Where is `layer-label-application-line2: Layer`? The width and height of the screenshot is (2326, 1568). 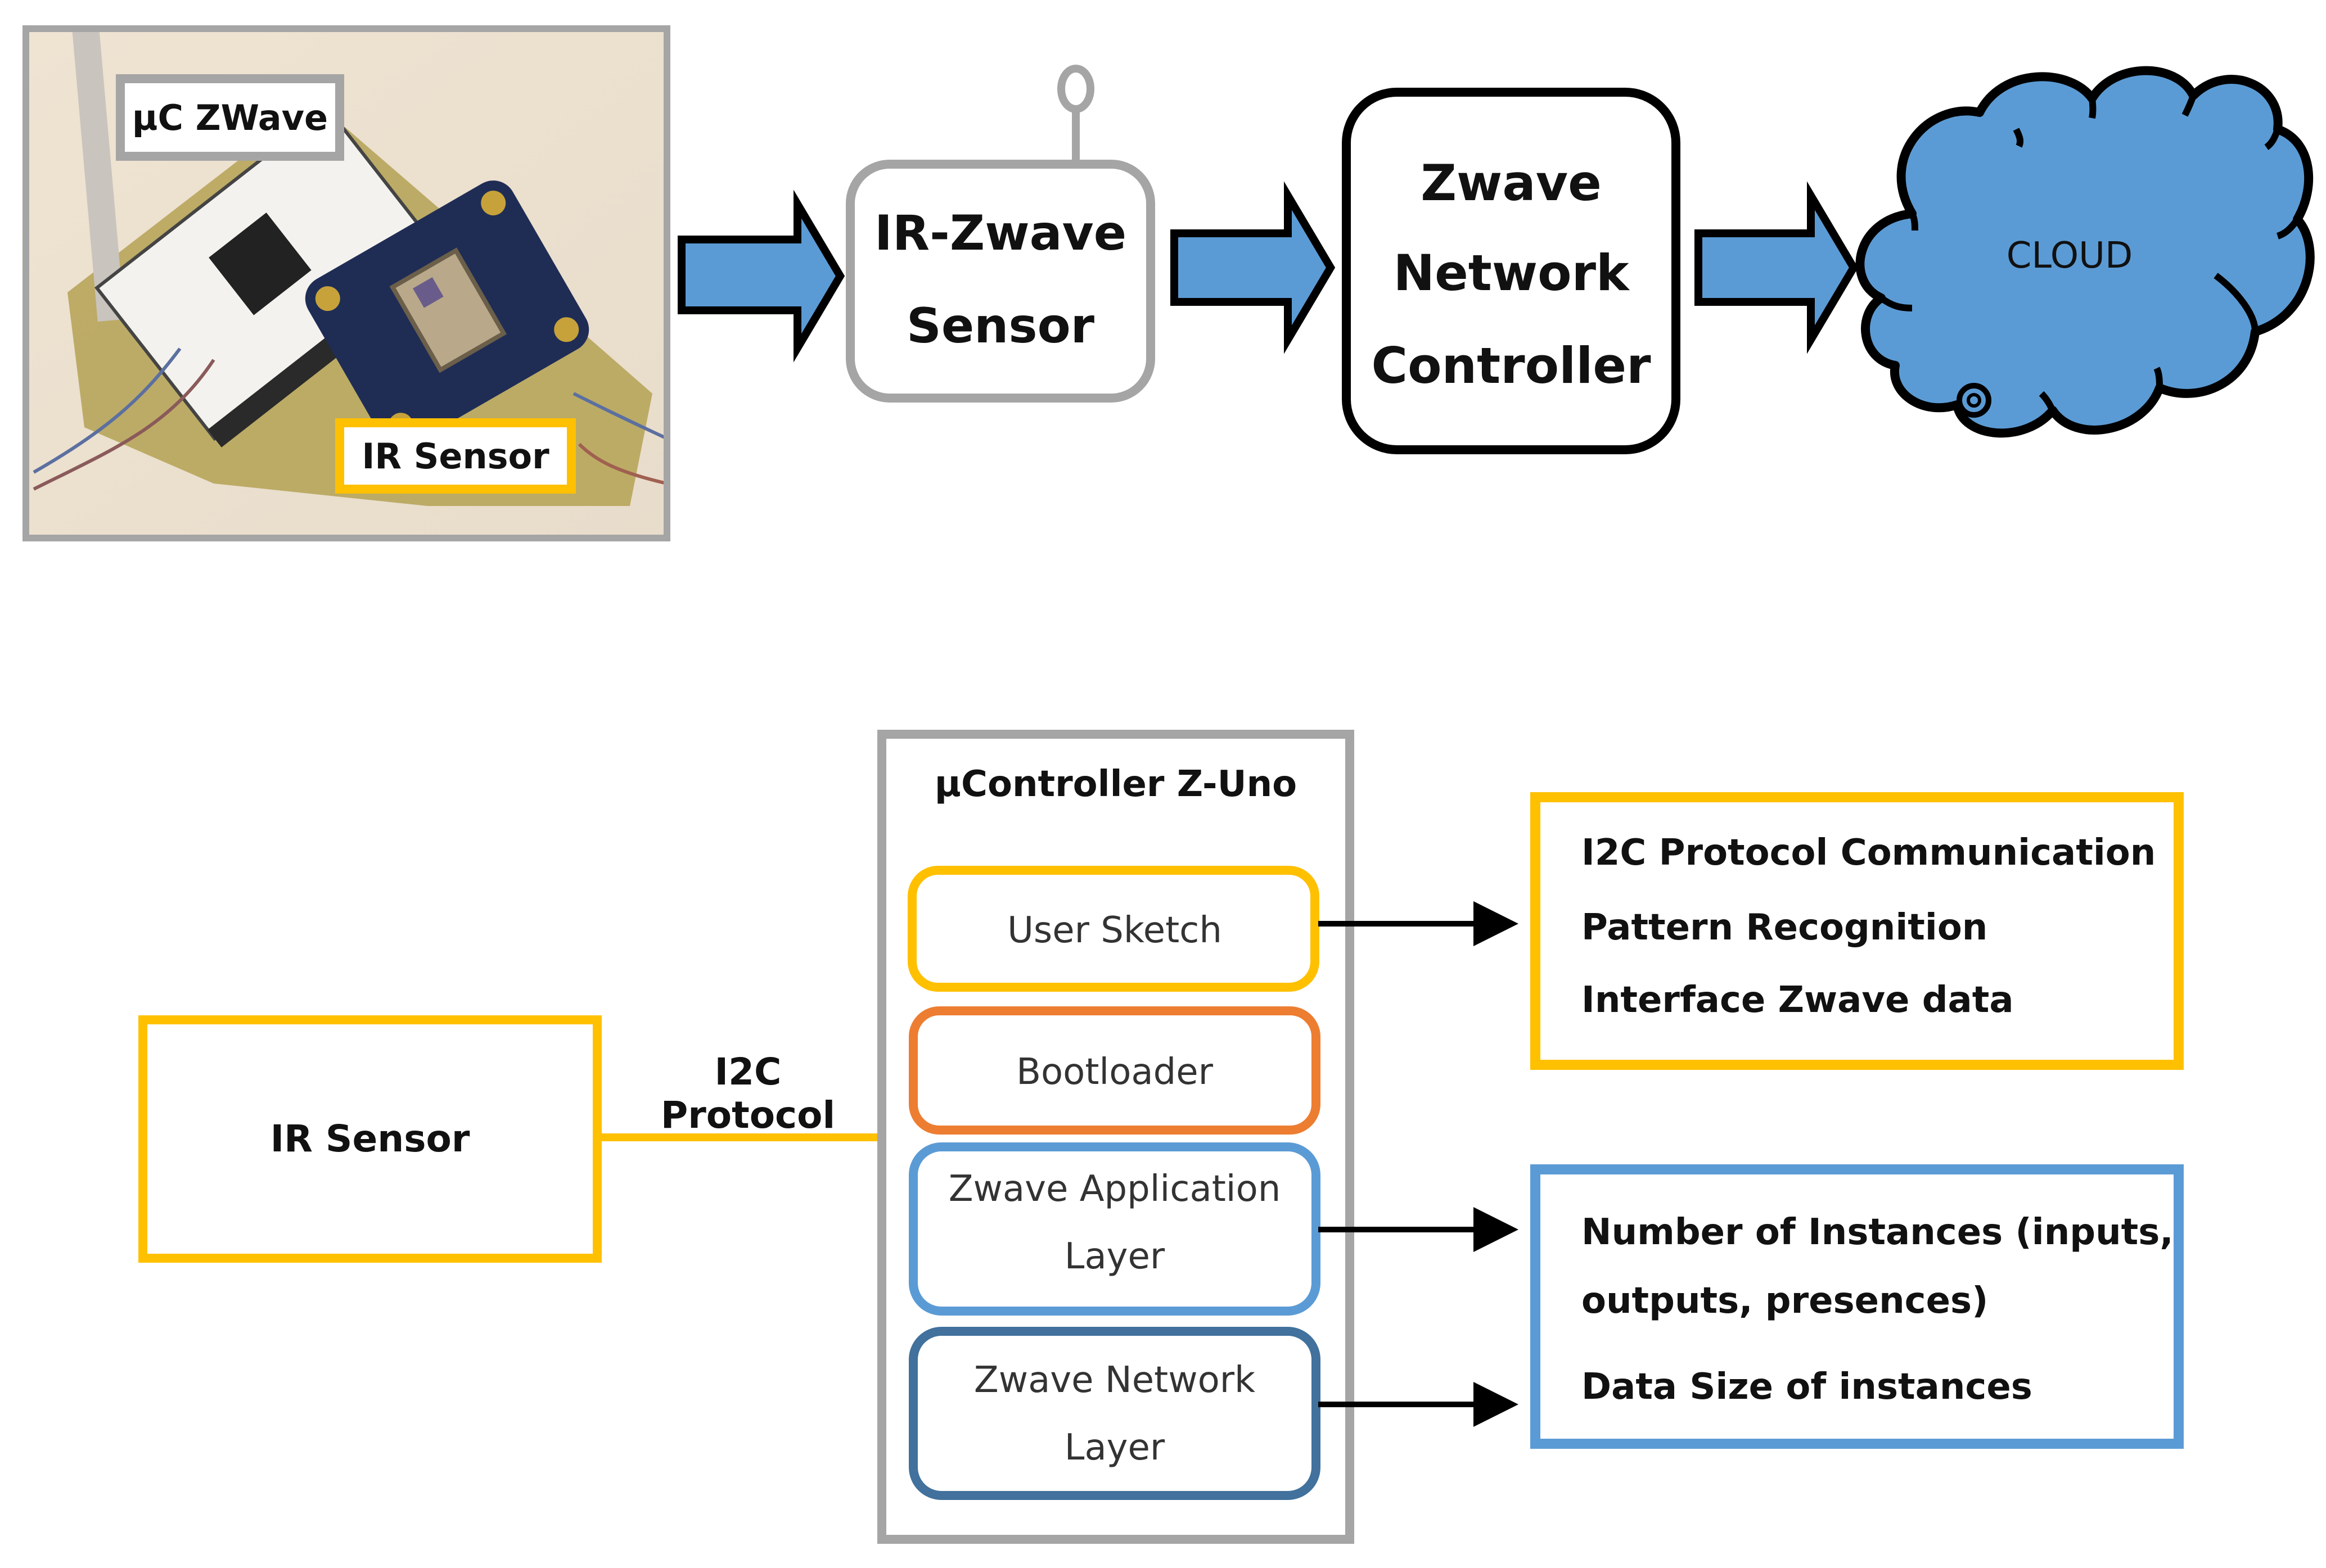 layer-label-application-line2: Layer is located at coordinates (1114, 1256).